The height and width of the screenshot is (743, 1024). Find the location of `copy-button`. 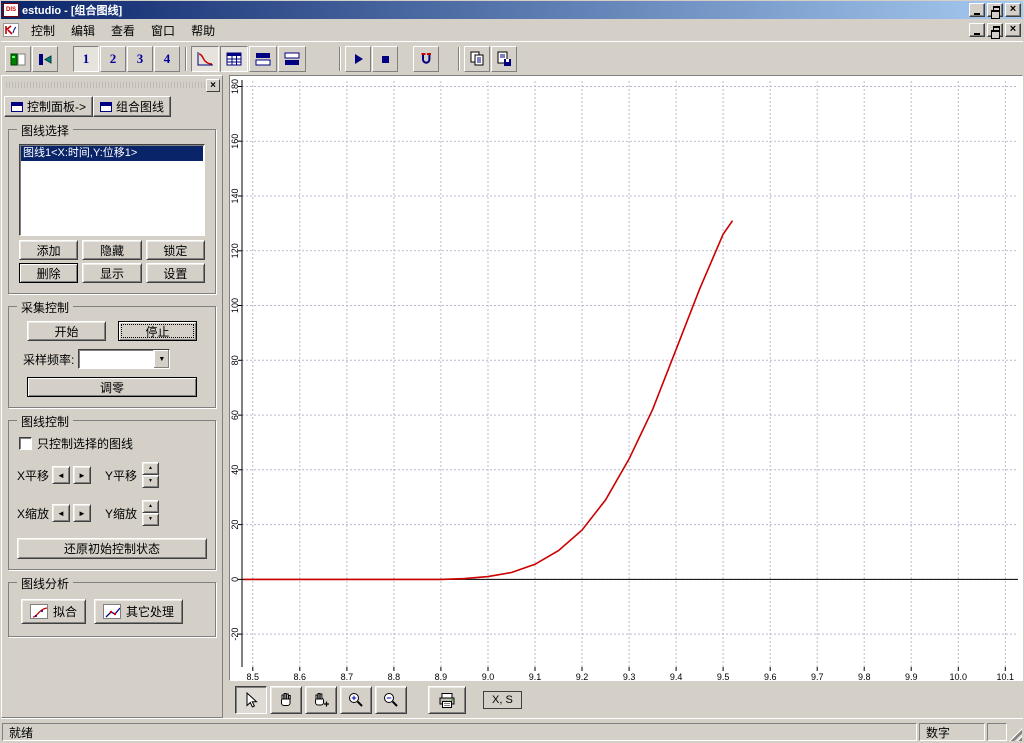

copy-button is located at coordinates (477, 58).